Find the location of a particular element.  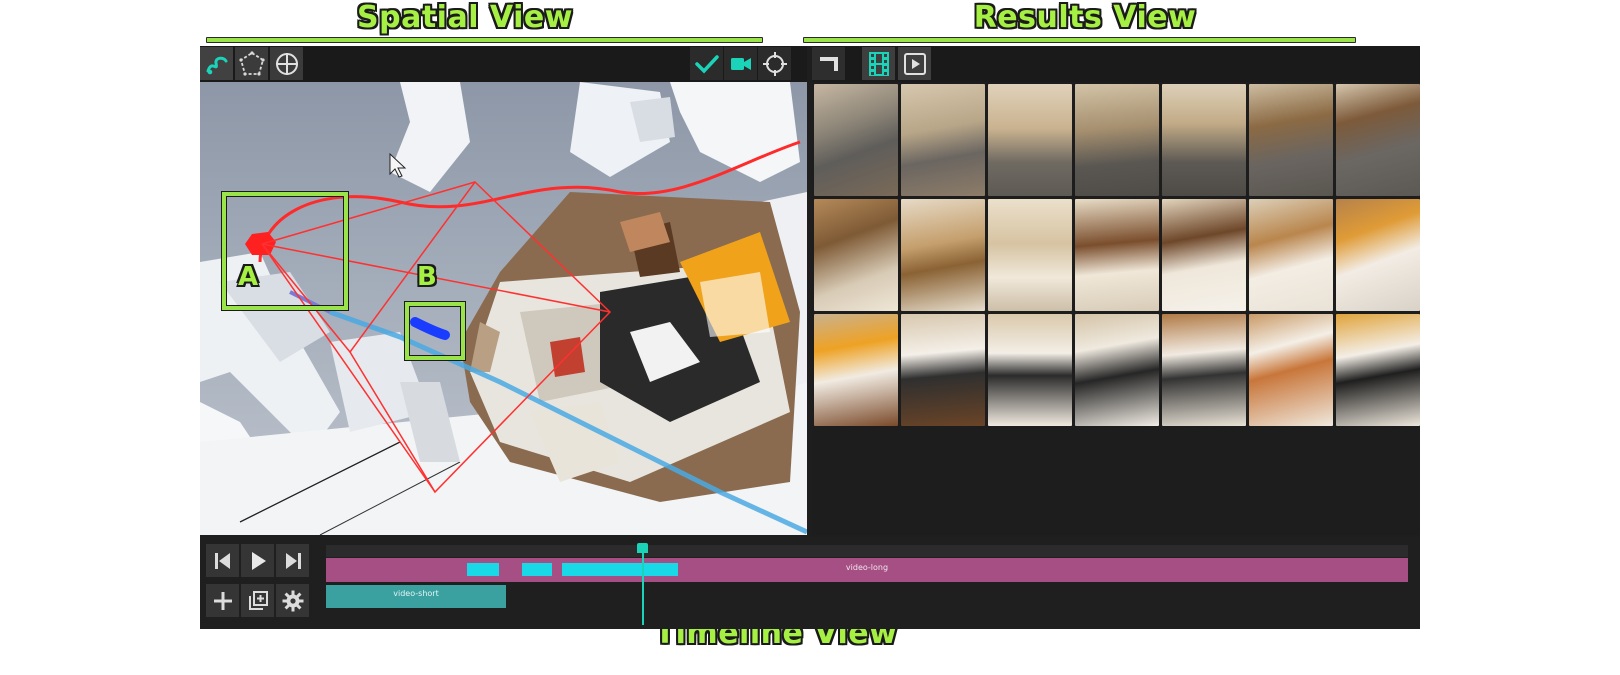

annotation-label-a: A is located at coordinates (248, 277).